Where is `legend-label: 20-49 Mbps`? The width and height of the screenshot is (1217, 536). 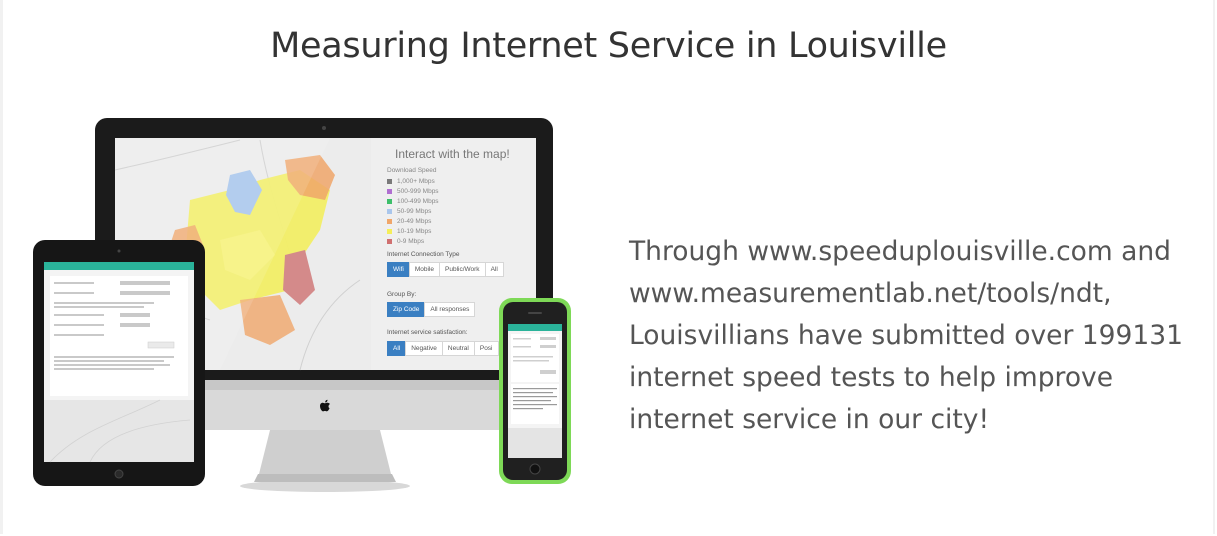
legend-label: 20-49 Mbps is located at coordinates (414, 221).